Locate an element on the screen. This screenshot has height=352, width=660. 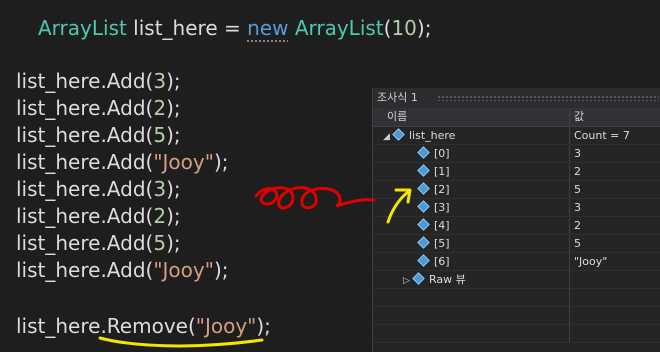
code-line-declaration: ArrayList list_here = new ArrayList(10); is located at coordinates (234, 28).